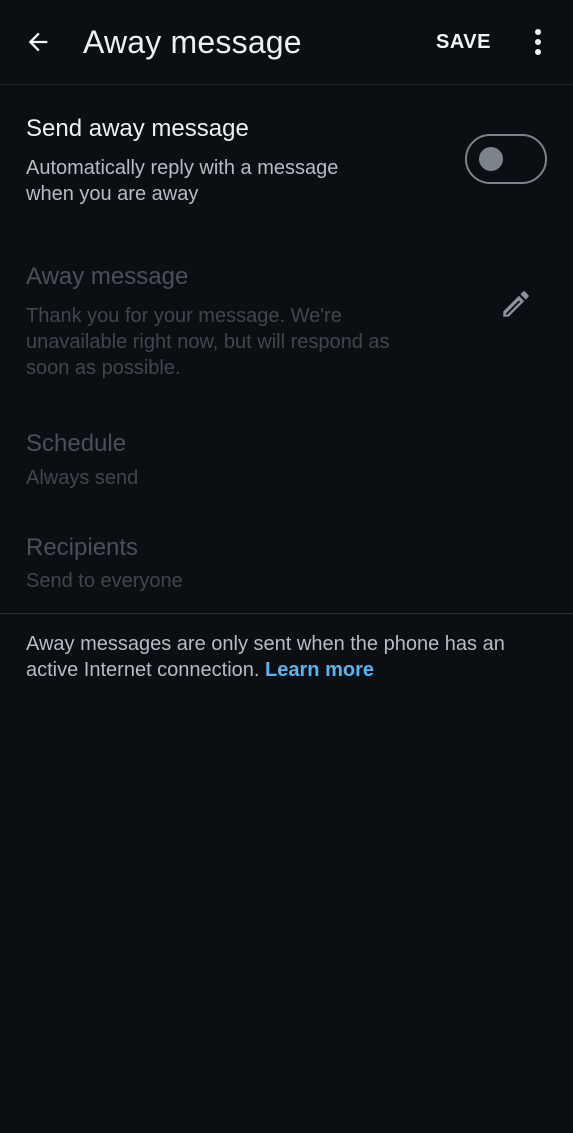 The width and height of the screenshot is (573, 1133). Describe the element at coordinates (184, 316) in the screenshot. I see `away-message-line1: Thank you for your message. We're` at that location.